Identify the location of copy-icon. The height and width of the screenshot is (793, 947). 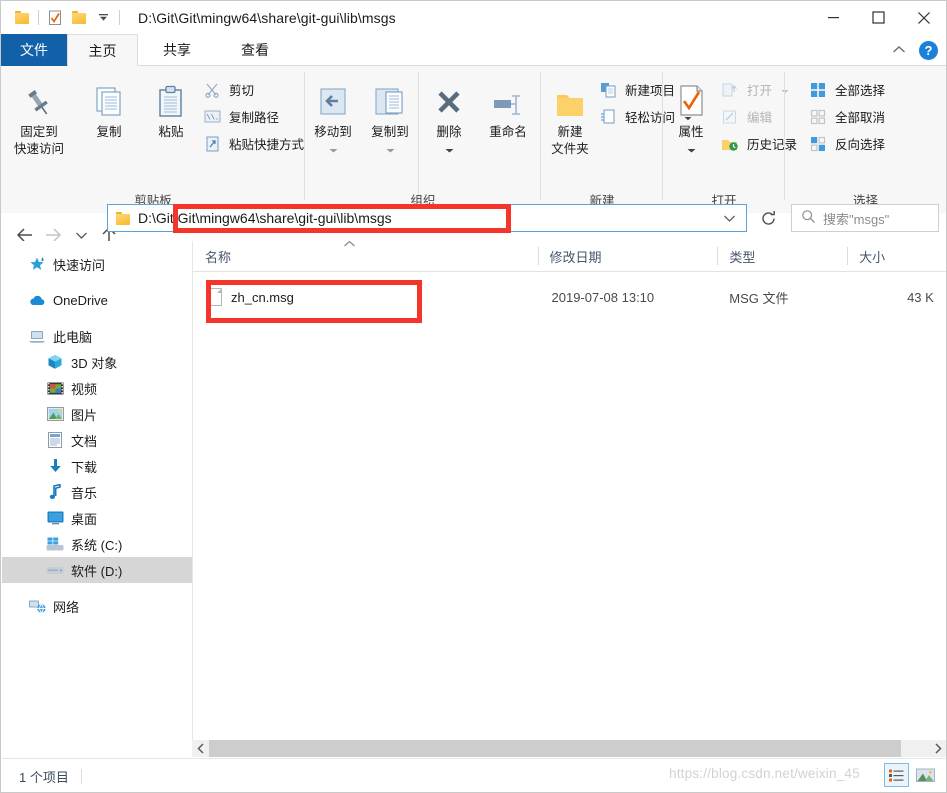
(109, 97).